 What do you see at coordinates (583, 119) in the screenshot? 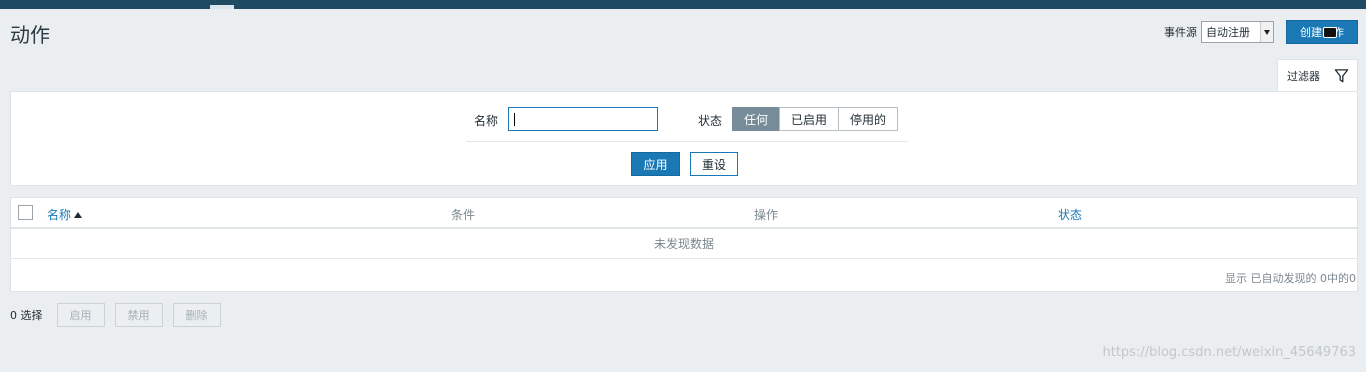
I see `filter-name-input` at bounding box center [583, 119].